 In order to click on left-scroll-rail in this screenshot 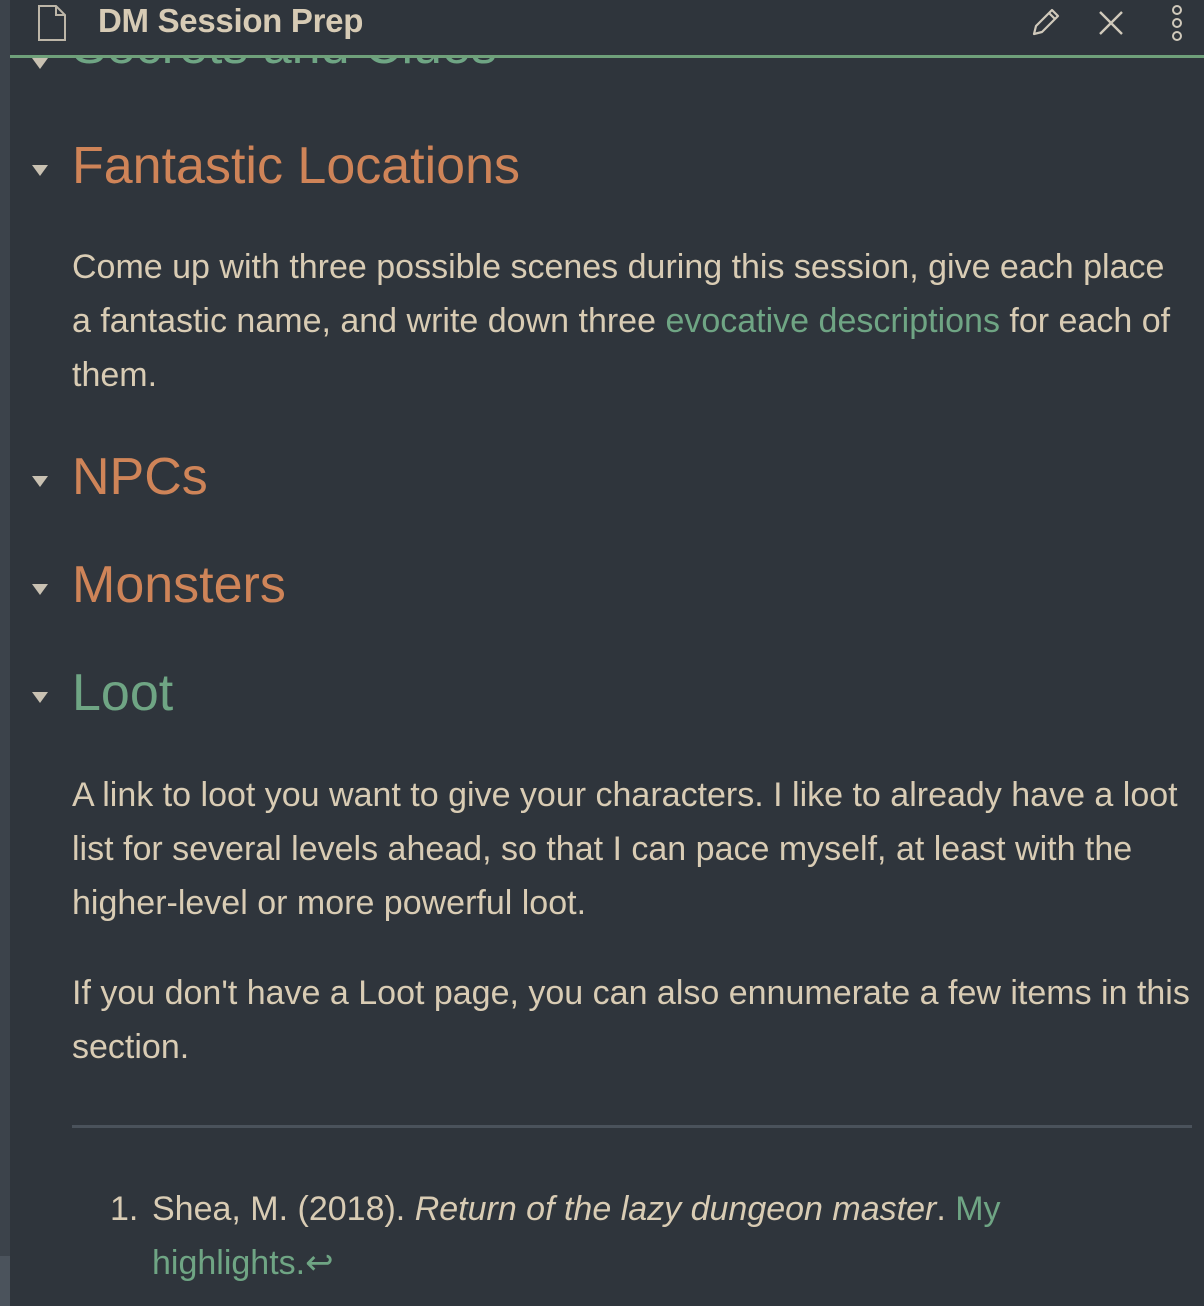, I will do `click(5, 653)`.